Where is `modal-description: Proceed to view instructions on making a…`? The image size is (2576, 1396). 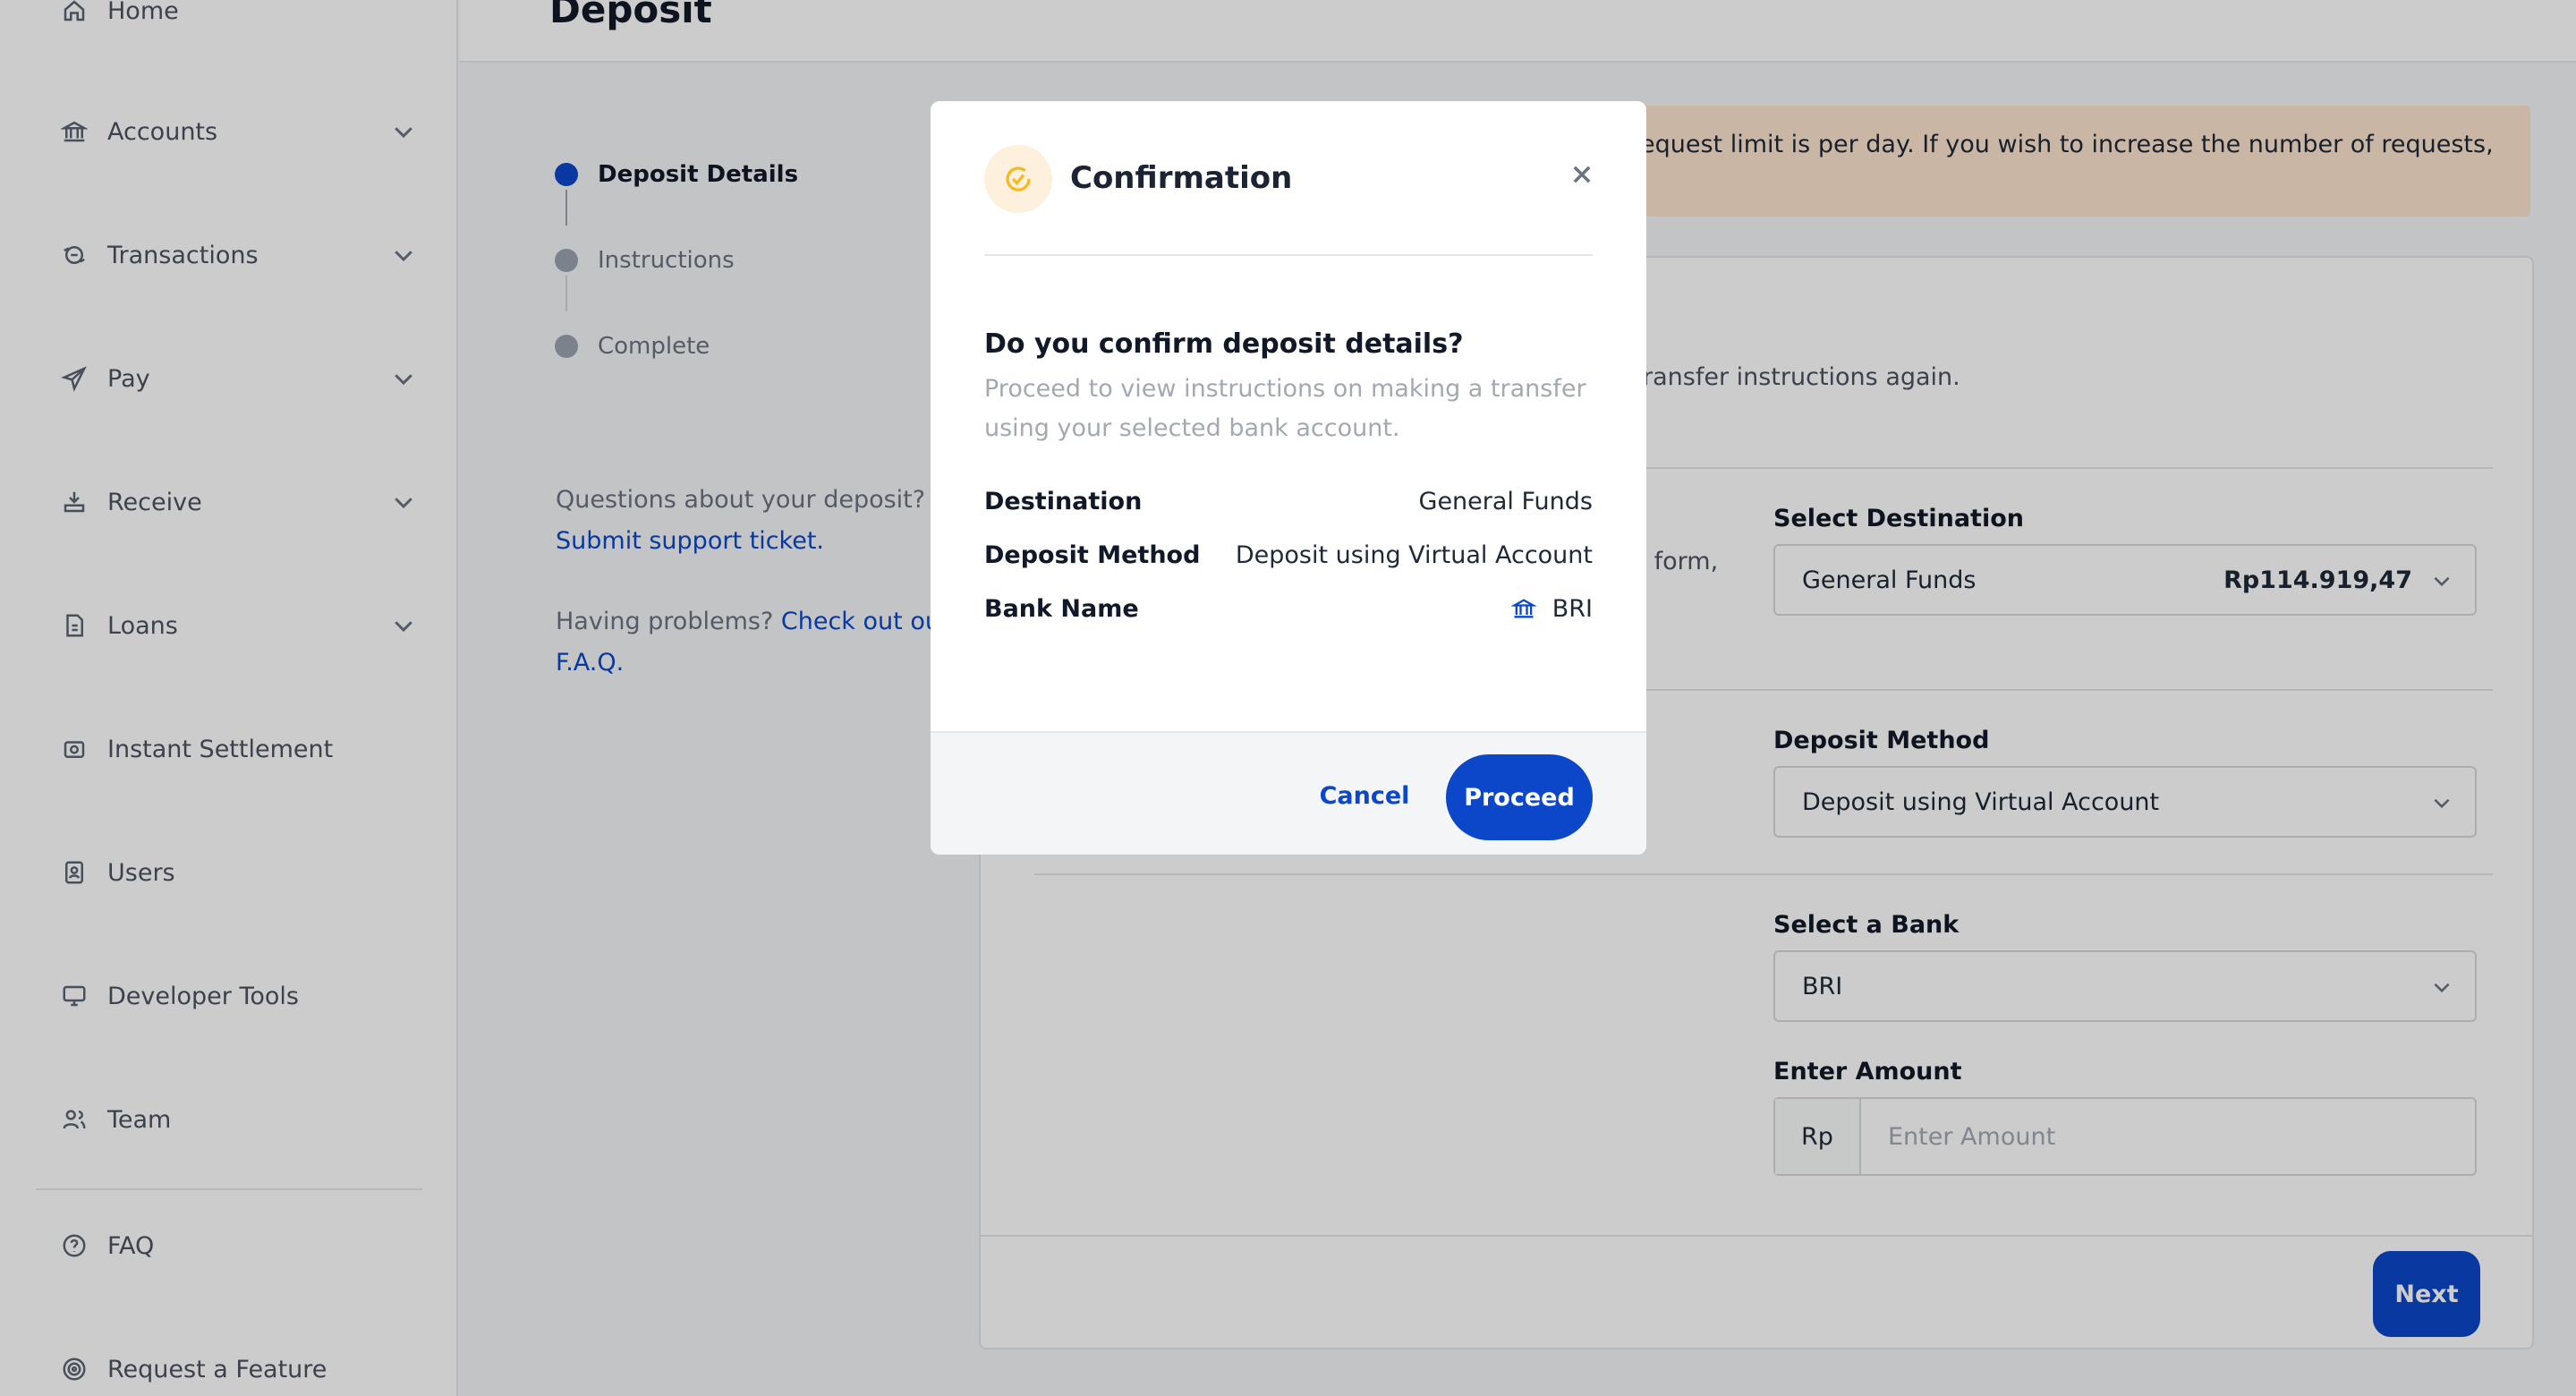 modal-description: Proceed to view instructions on making a… is located at coordinates (1285, 408).